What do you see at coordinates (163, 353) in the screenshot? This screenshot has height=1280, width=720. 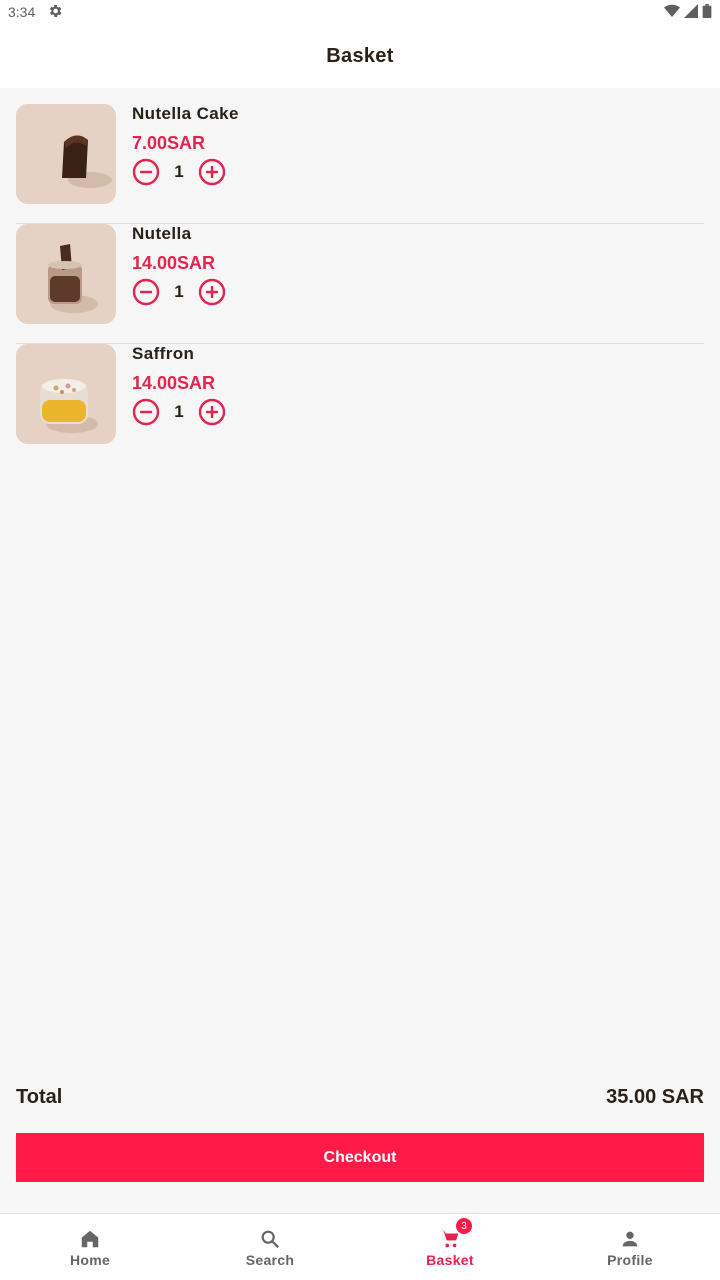 I see `item-name: Saffron` at bounding box center [163, 353].